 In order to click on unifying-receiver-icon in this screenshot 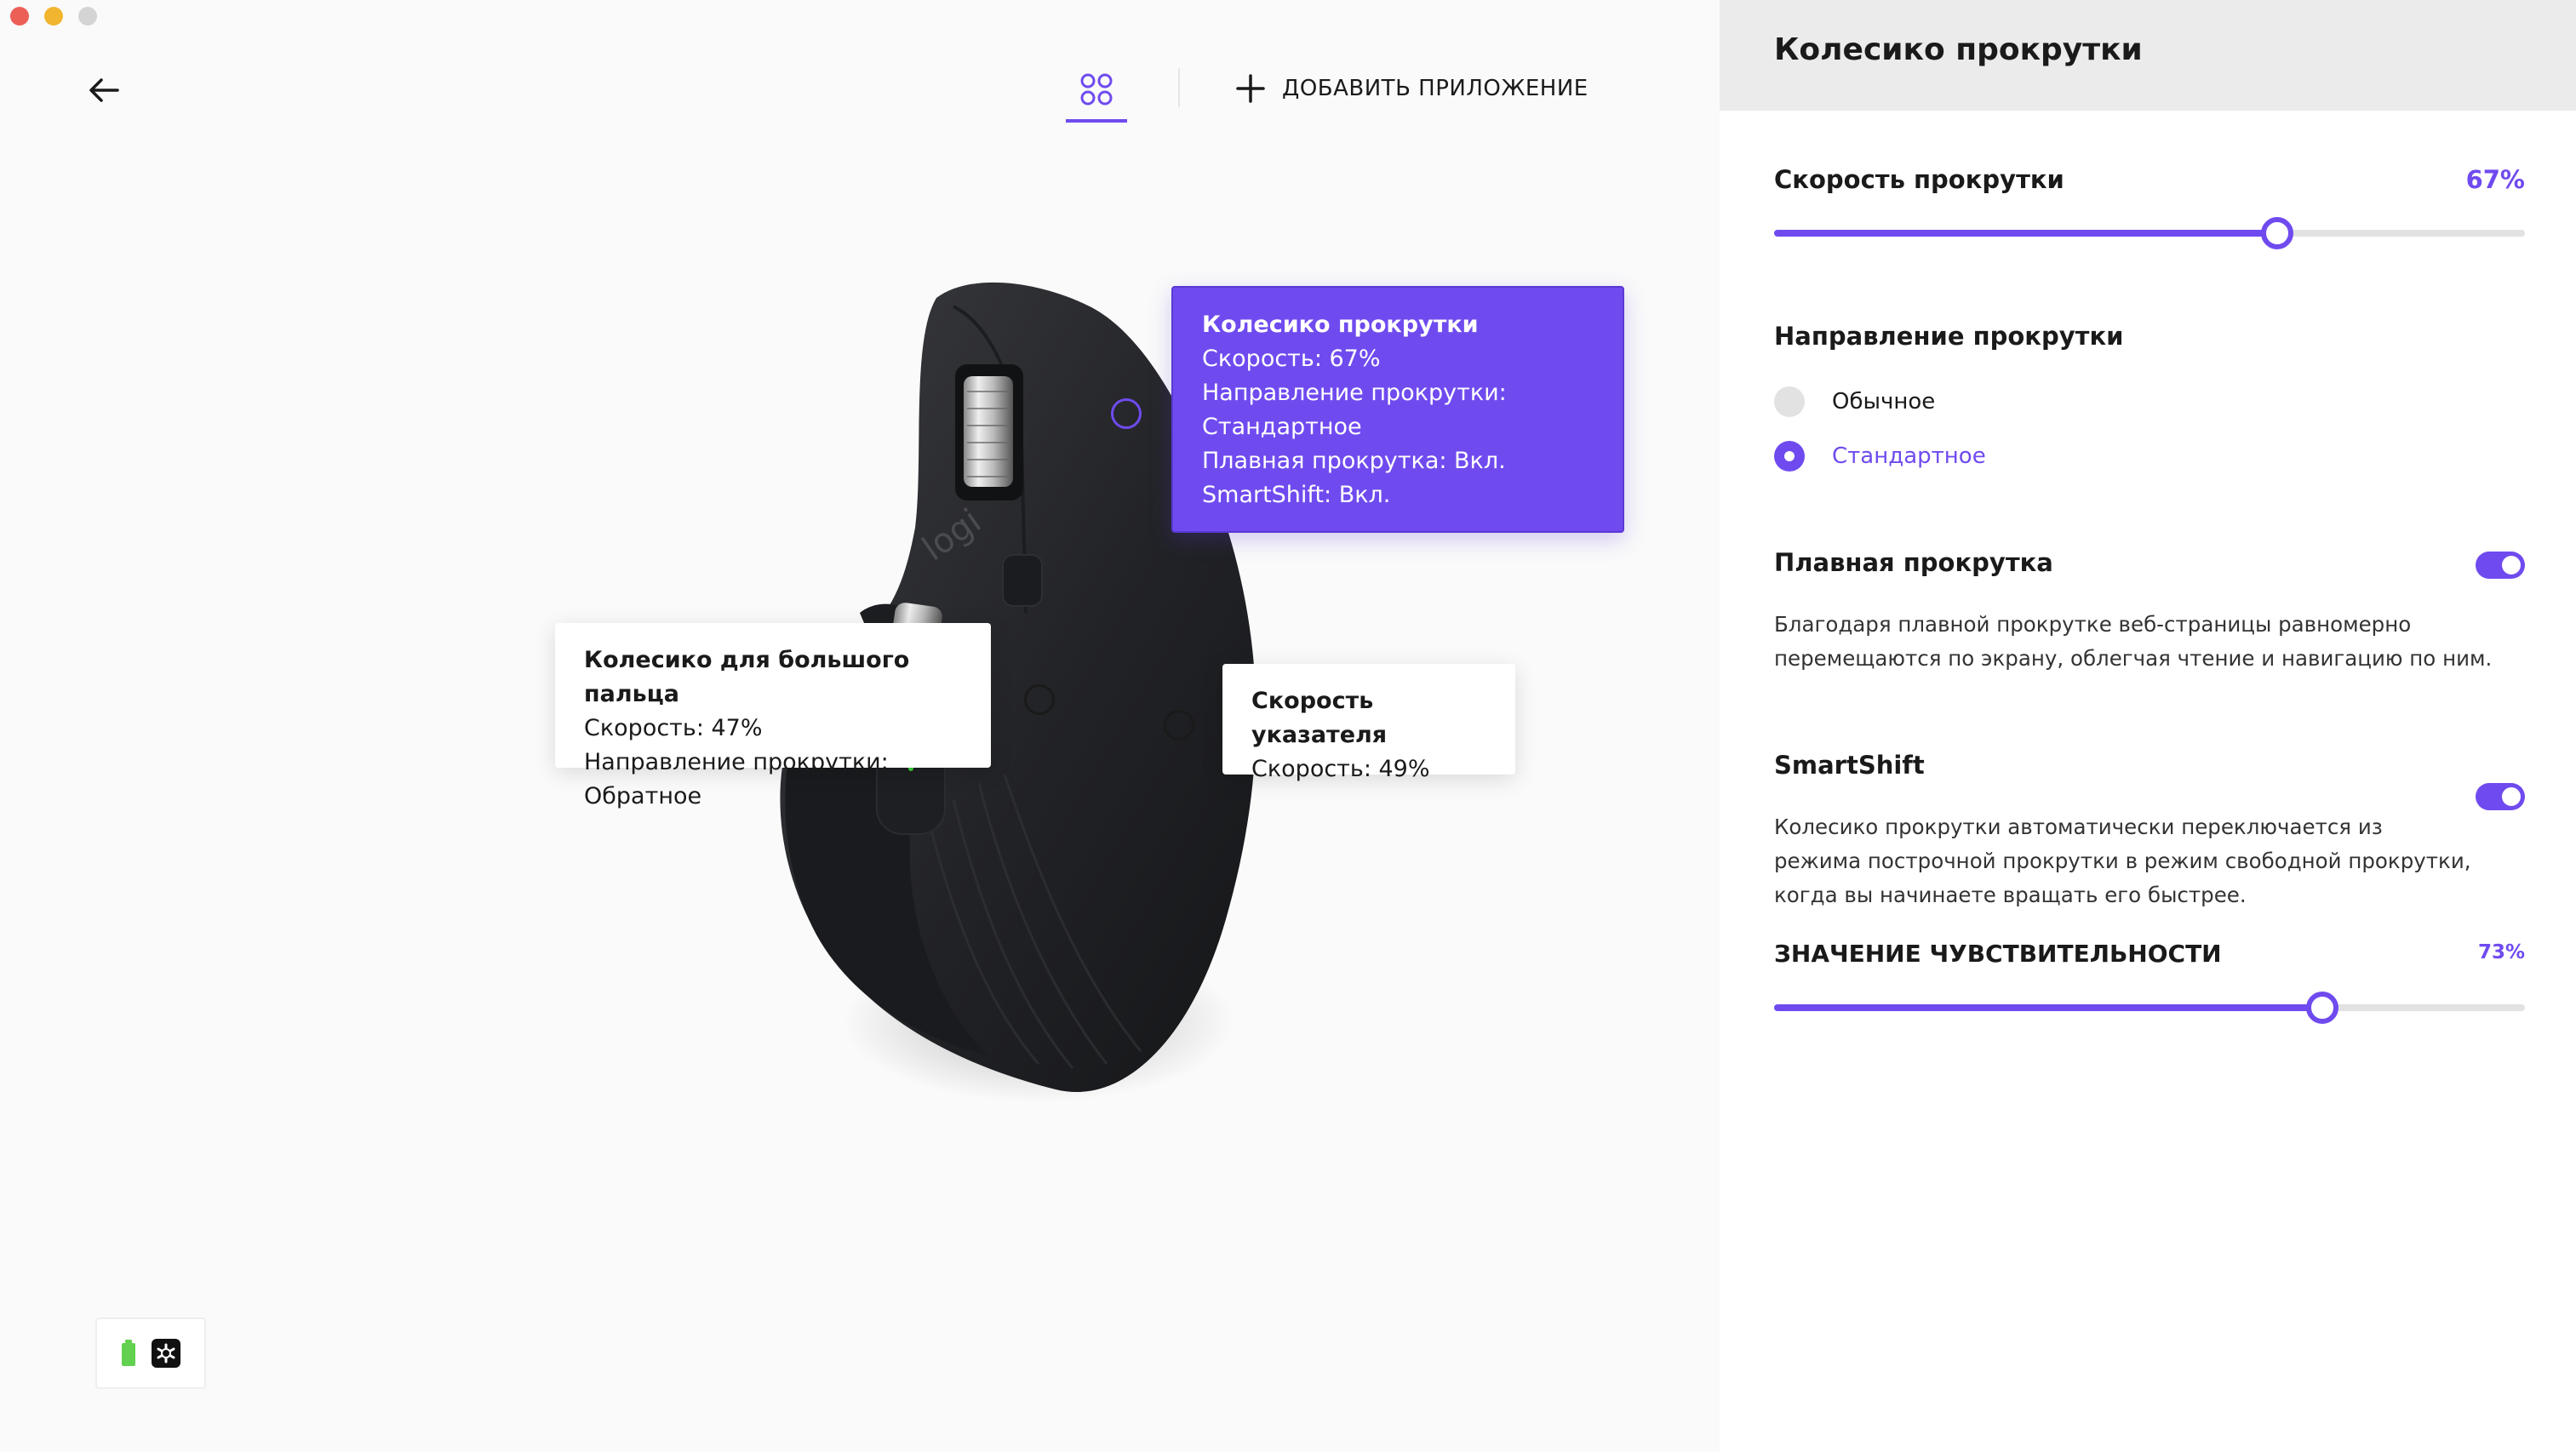, I will do `click(166, 1353)`.